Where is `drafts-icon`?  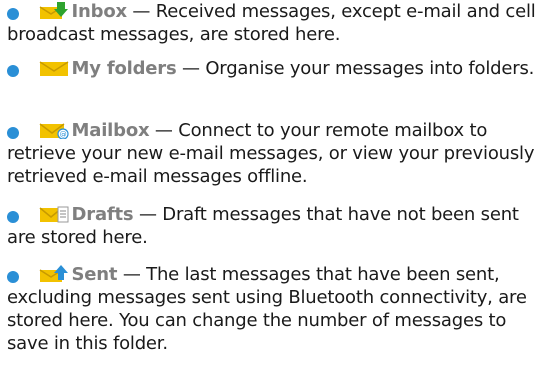
drafts-icon is located at coordinates (54, 214).